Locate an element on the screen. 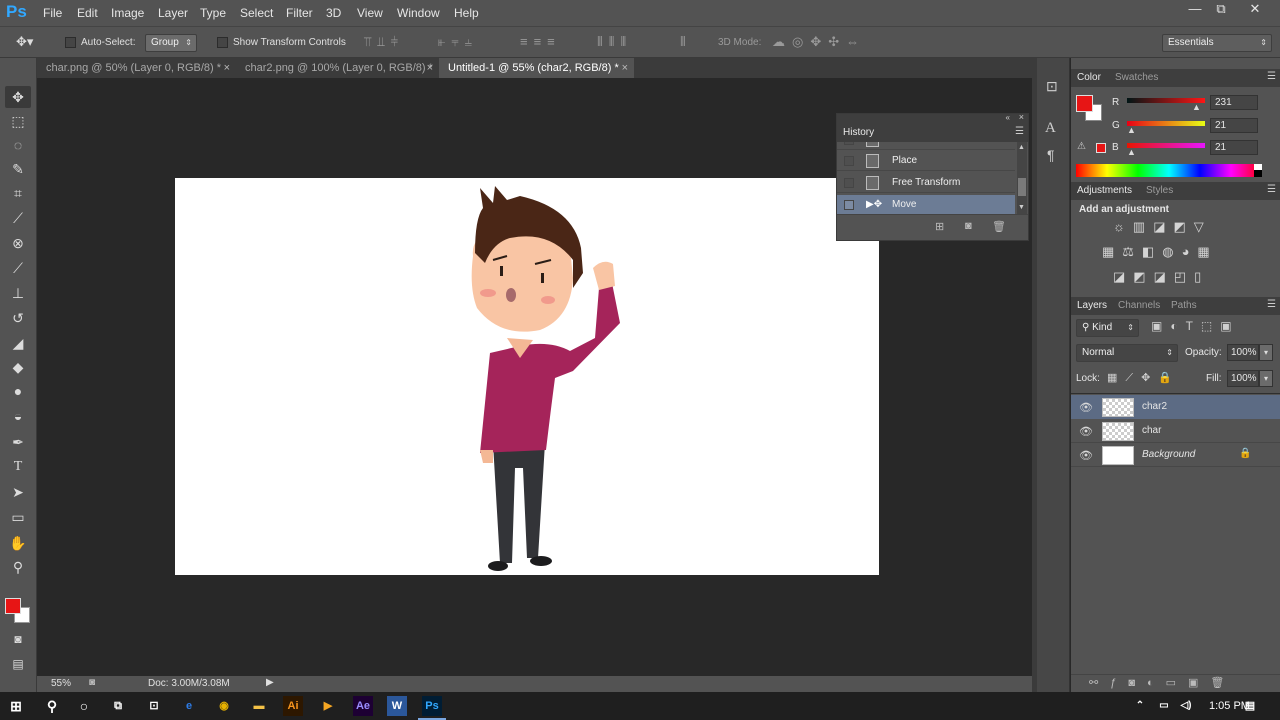  eyedropper-tool-icon: ⟋ is located at coordinates (18, 218).